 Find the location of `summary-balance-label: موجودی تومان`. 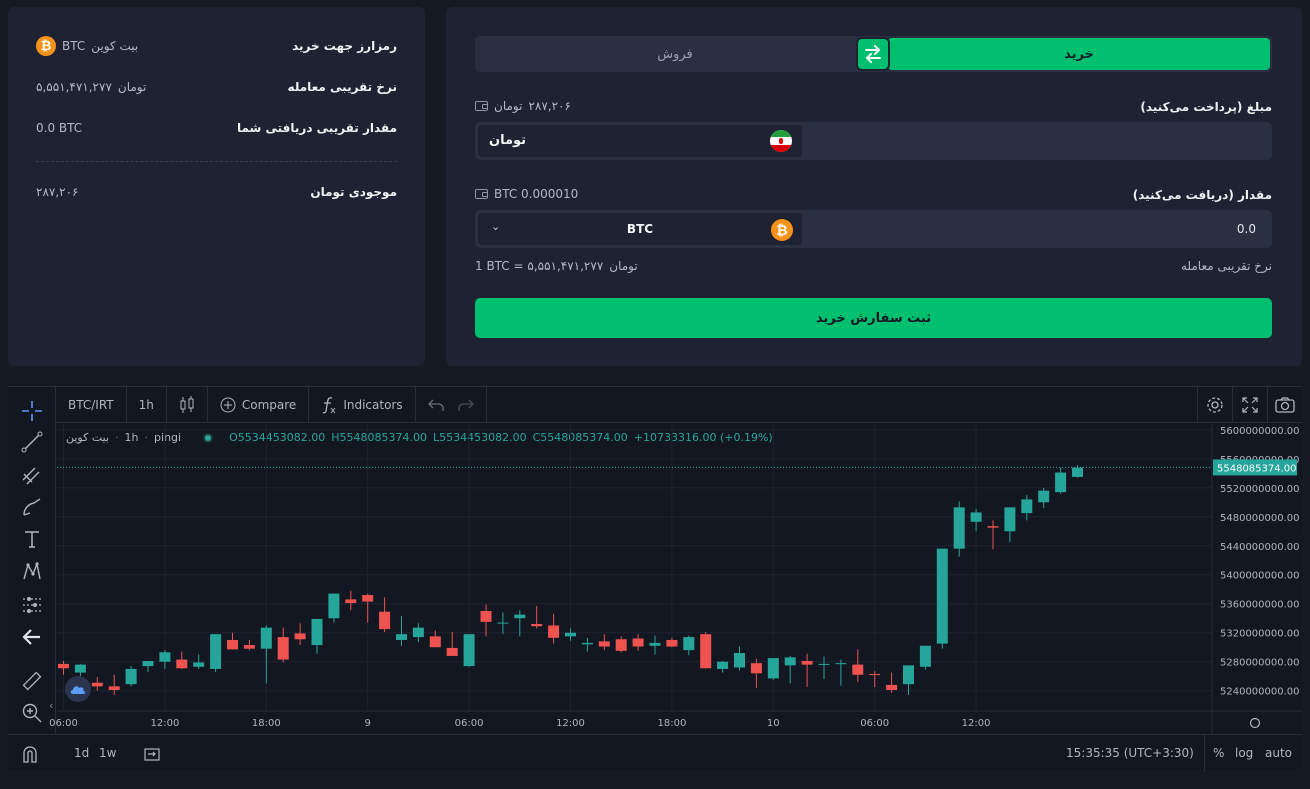

summary-balance-label: موجودی تومان is located at coordinates (353, 192).